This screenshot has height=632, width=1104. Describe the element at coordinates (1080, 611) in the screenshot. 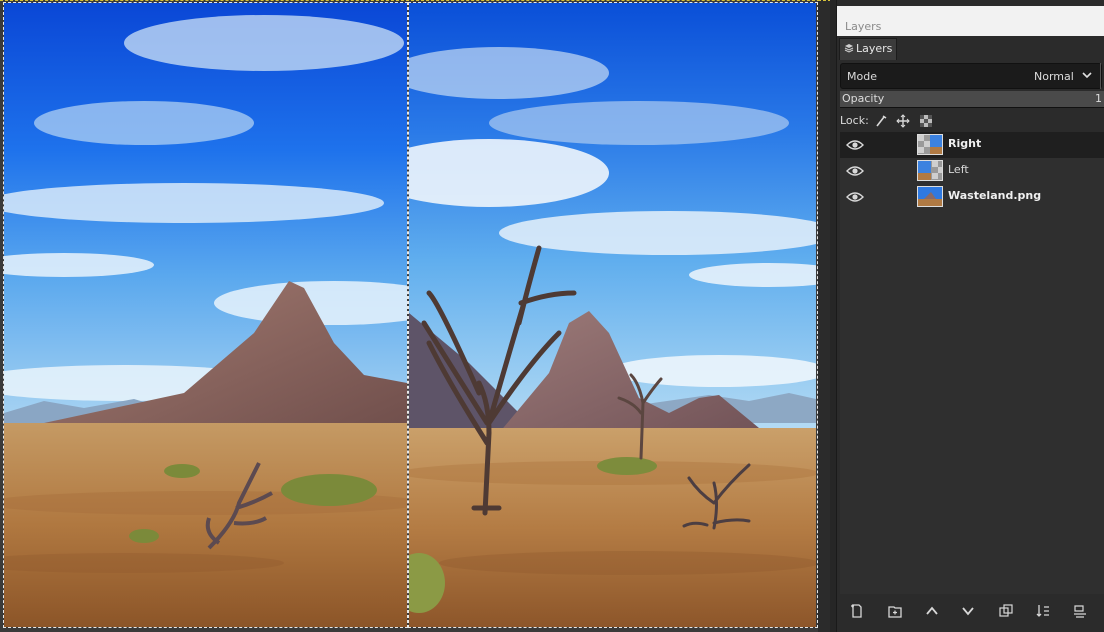

I see `delete-layer-icon` at that location.